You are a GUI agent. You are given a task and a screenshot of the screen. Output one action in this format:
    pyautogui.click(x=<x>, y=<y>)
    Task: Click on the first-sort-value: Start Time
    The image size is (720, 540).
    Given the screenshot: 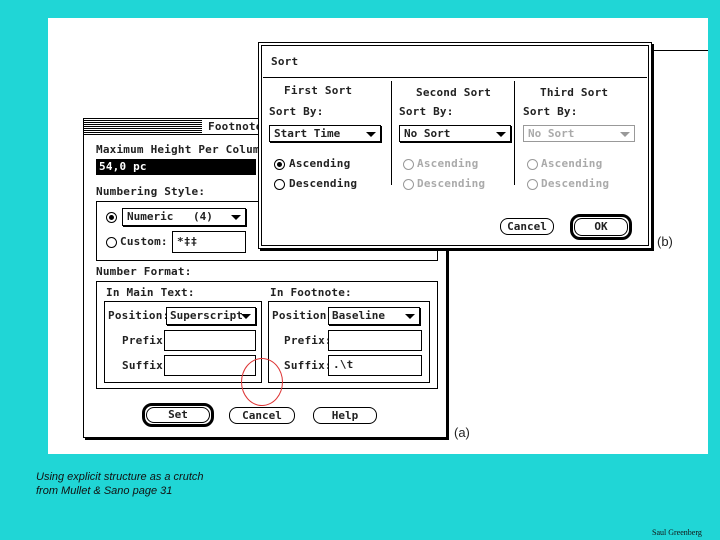 What is the action you would take?
    pyautogui.click(x=307, y=133)
    